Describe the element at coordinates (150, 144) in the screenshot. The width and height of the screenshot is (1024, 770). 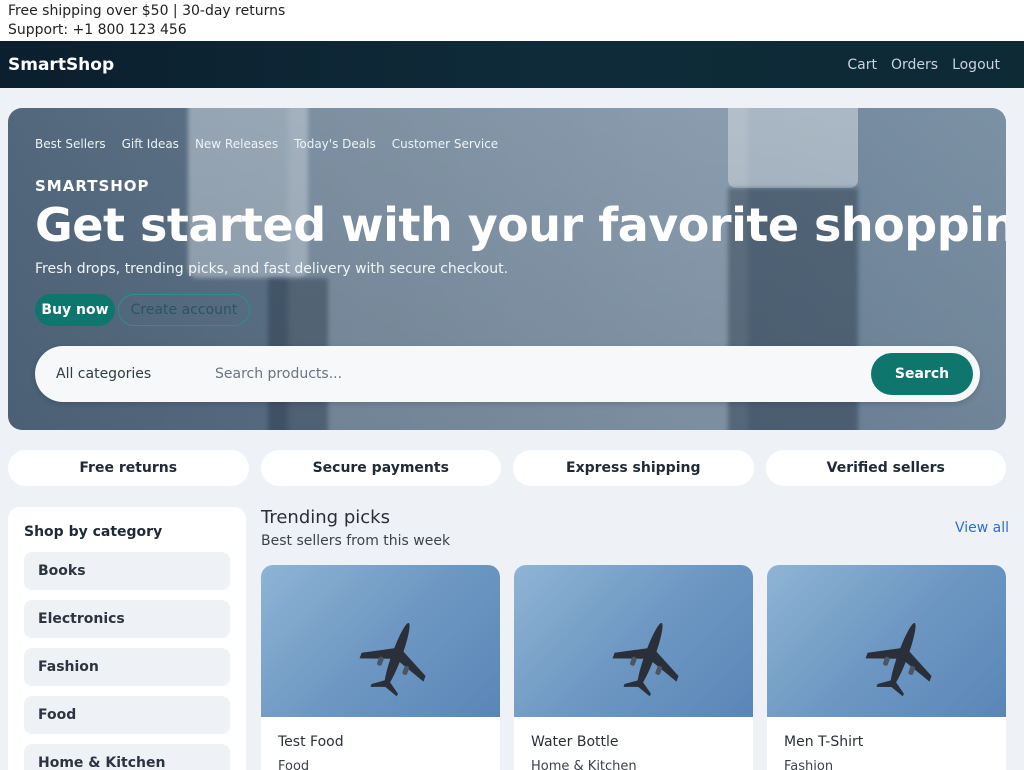
I see `quick-link-gift-ideas: Gift Ideas` at that location.